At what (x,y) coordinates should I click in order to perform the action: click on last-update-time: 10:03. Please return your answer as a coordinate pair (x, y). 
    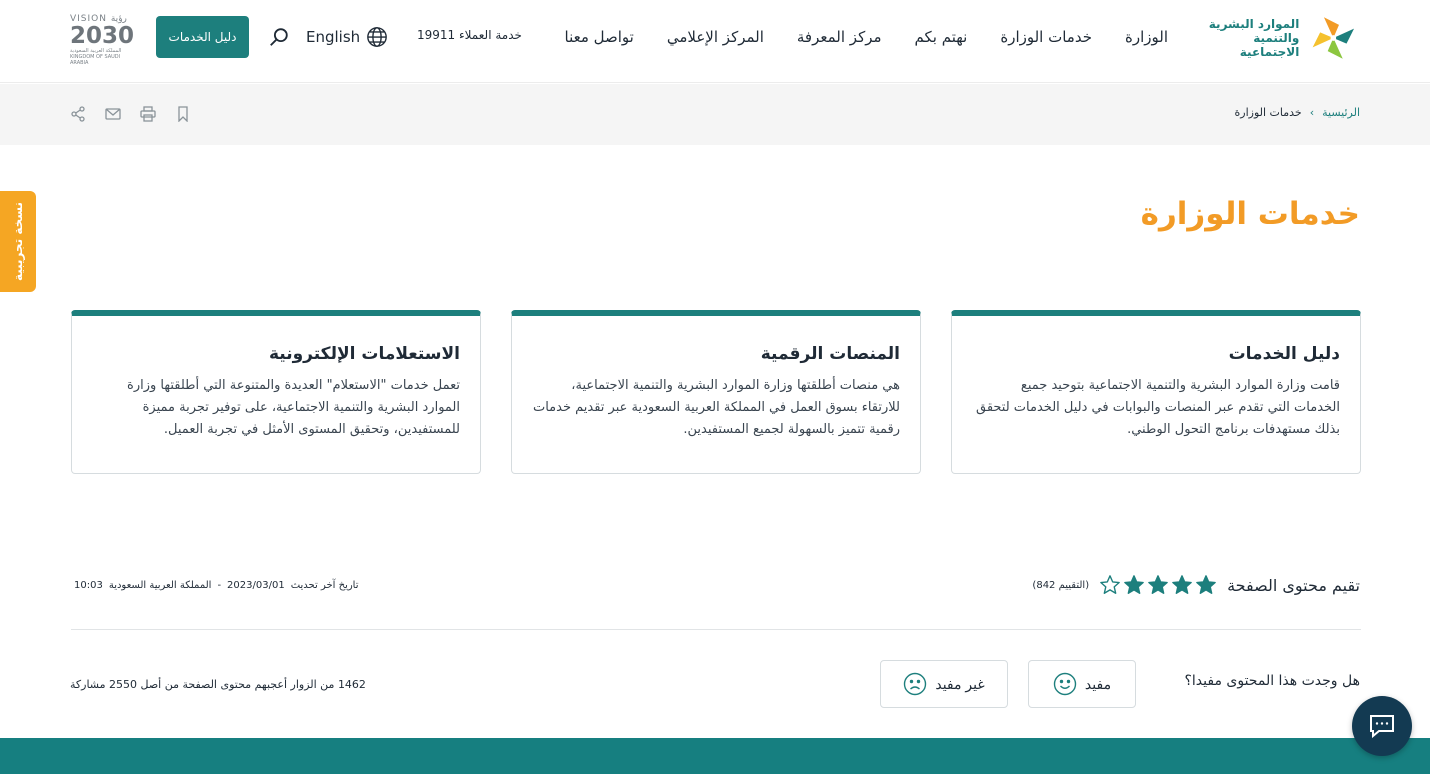
    Looking at the image, I should click on (88, 585).